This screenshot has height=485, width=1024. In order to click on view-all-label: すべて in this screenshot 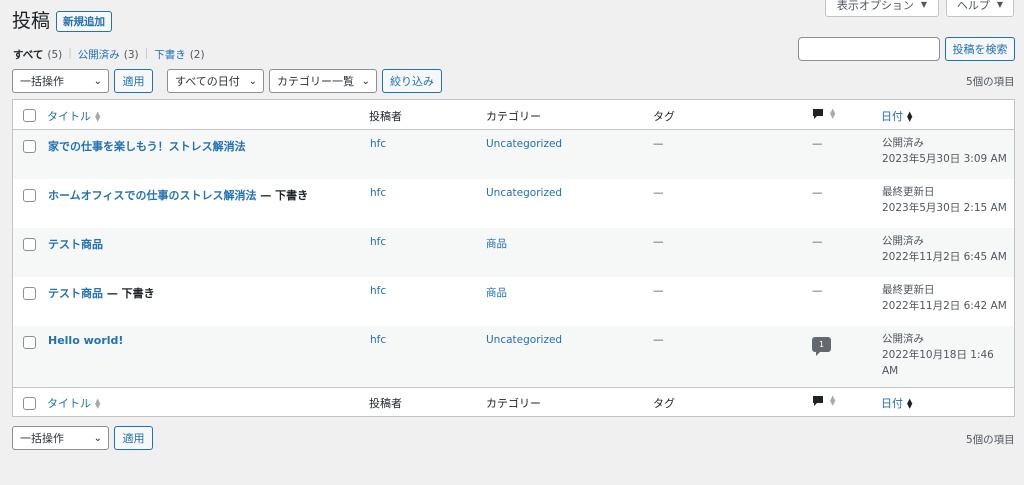, I will do `click(28, 55)`.